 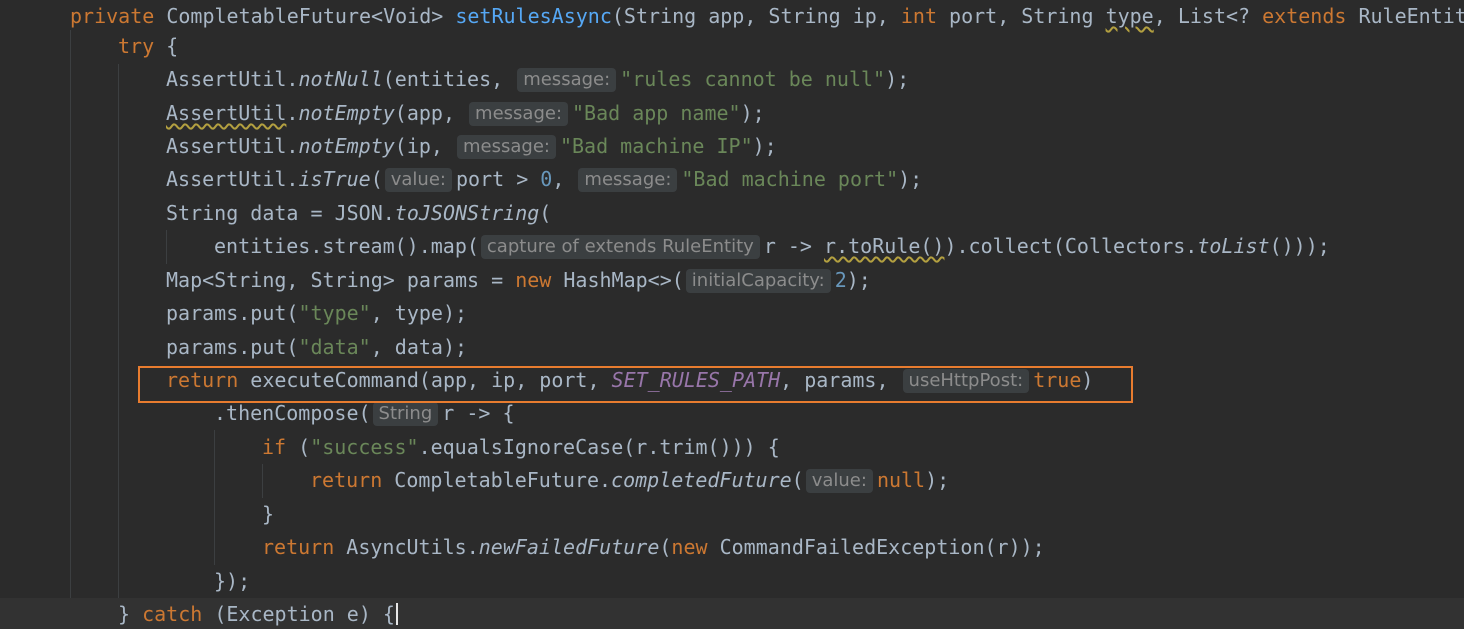 What do you see at coordinates (425, 380) in the screenshot?
I see `code-text: executeCommand(app, ip, port,` at bounding box center [425, 380].